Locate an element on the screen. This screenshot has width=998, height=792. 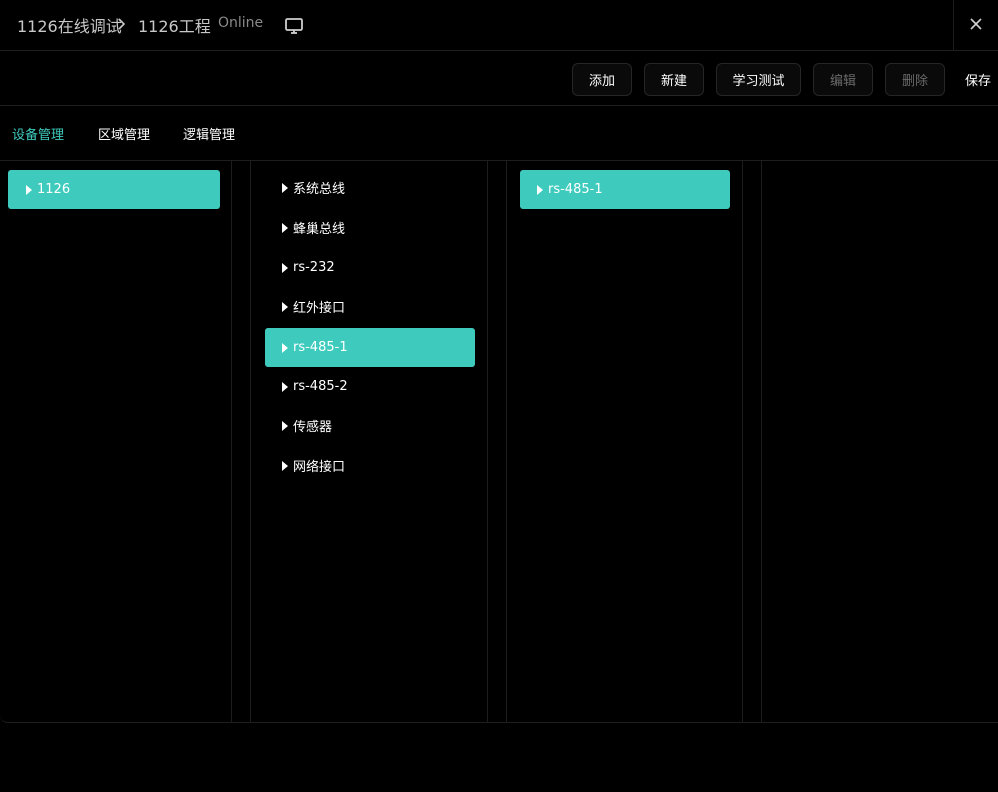
device-item-label: 1126 is located at coordinates (54, 189).